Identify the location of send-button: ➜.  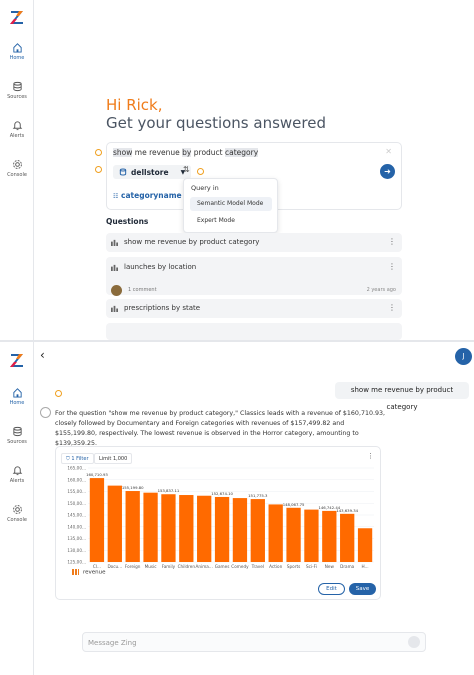
(387, 171).